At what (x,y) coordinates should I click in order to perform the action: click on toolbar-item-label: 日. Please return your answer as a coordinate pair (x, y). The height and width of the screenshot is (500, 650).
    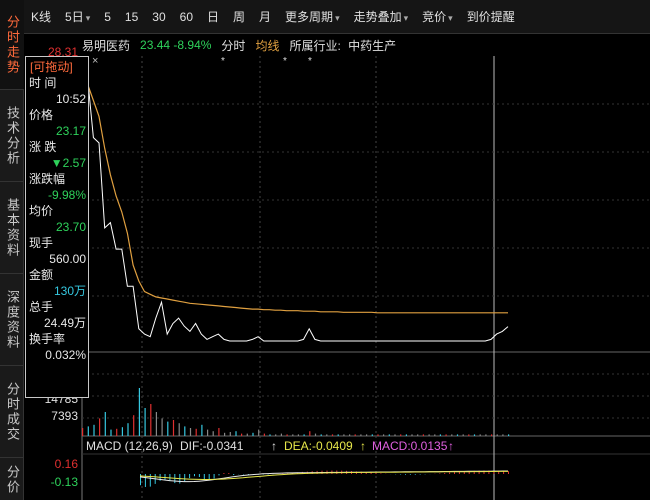
    Looking at the image, I should click on (213, 17).